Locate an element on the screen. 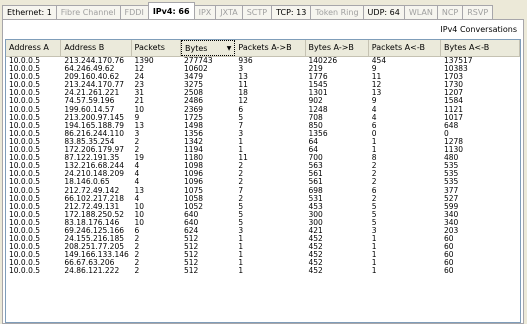  column-header: Address A is located at coordinates (34, 48).